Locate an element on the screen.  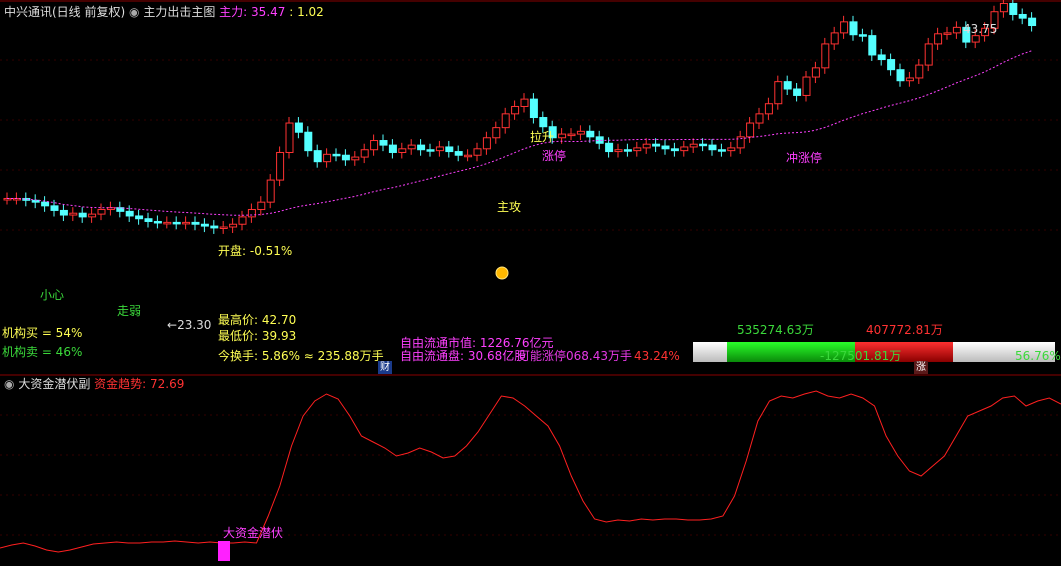
main-force-value: 35.47 is located at coordinates (268, 12).